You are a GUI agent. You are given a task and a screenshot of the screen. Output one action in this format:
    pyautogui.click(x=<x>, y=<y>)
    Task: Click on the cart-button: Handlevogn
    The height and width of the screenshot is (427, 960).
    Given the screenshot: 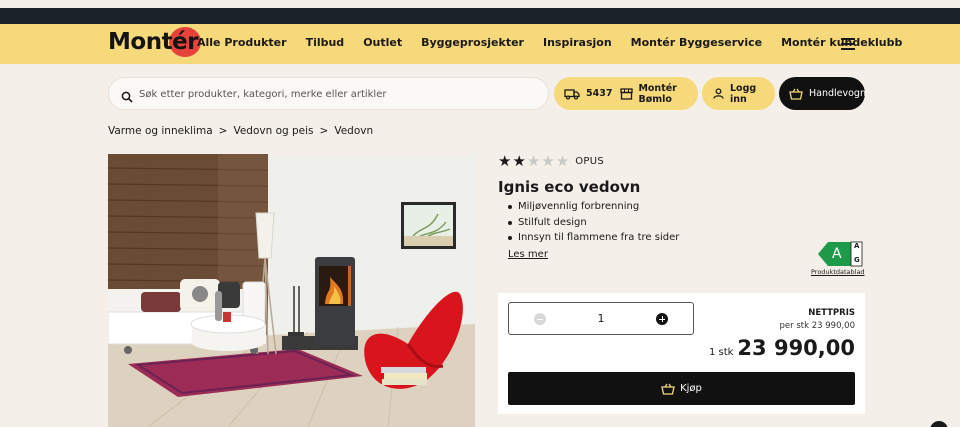 What is the action you would take?
    pyautogui.click(x=822, y=93)
    